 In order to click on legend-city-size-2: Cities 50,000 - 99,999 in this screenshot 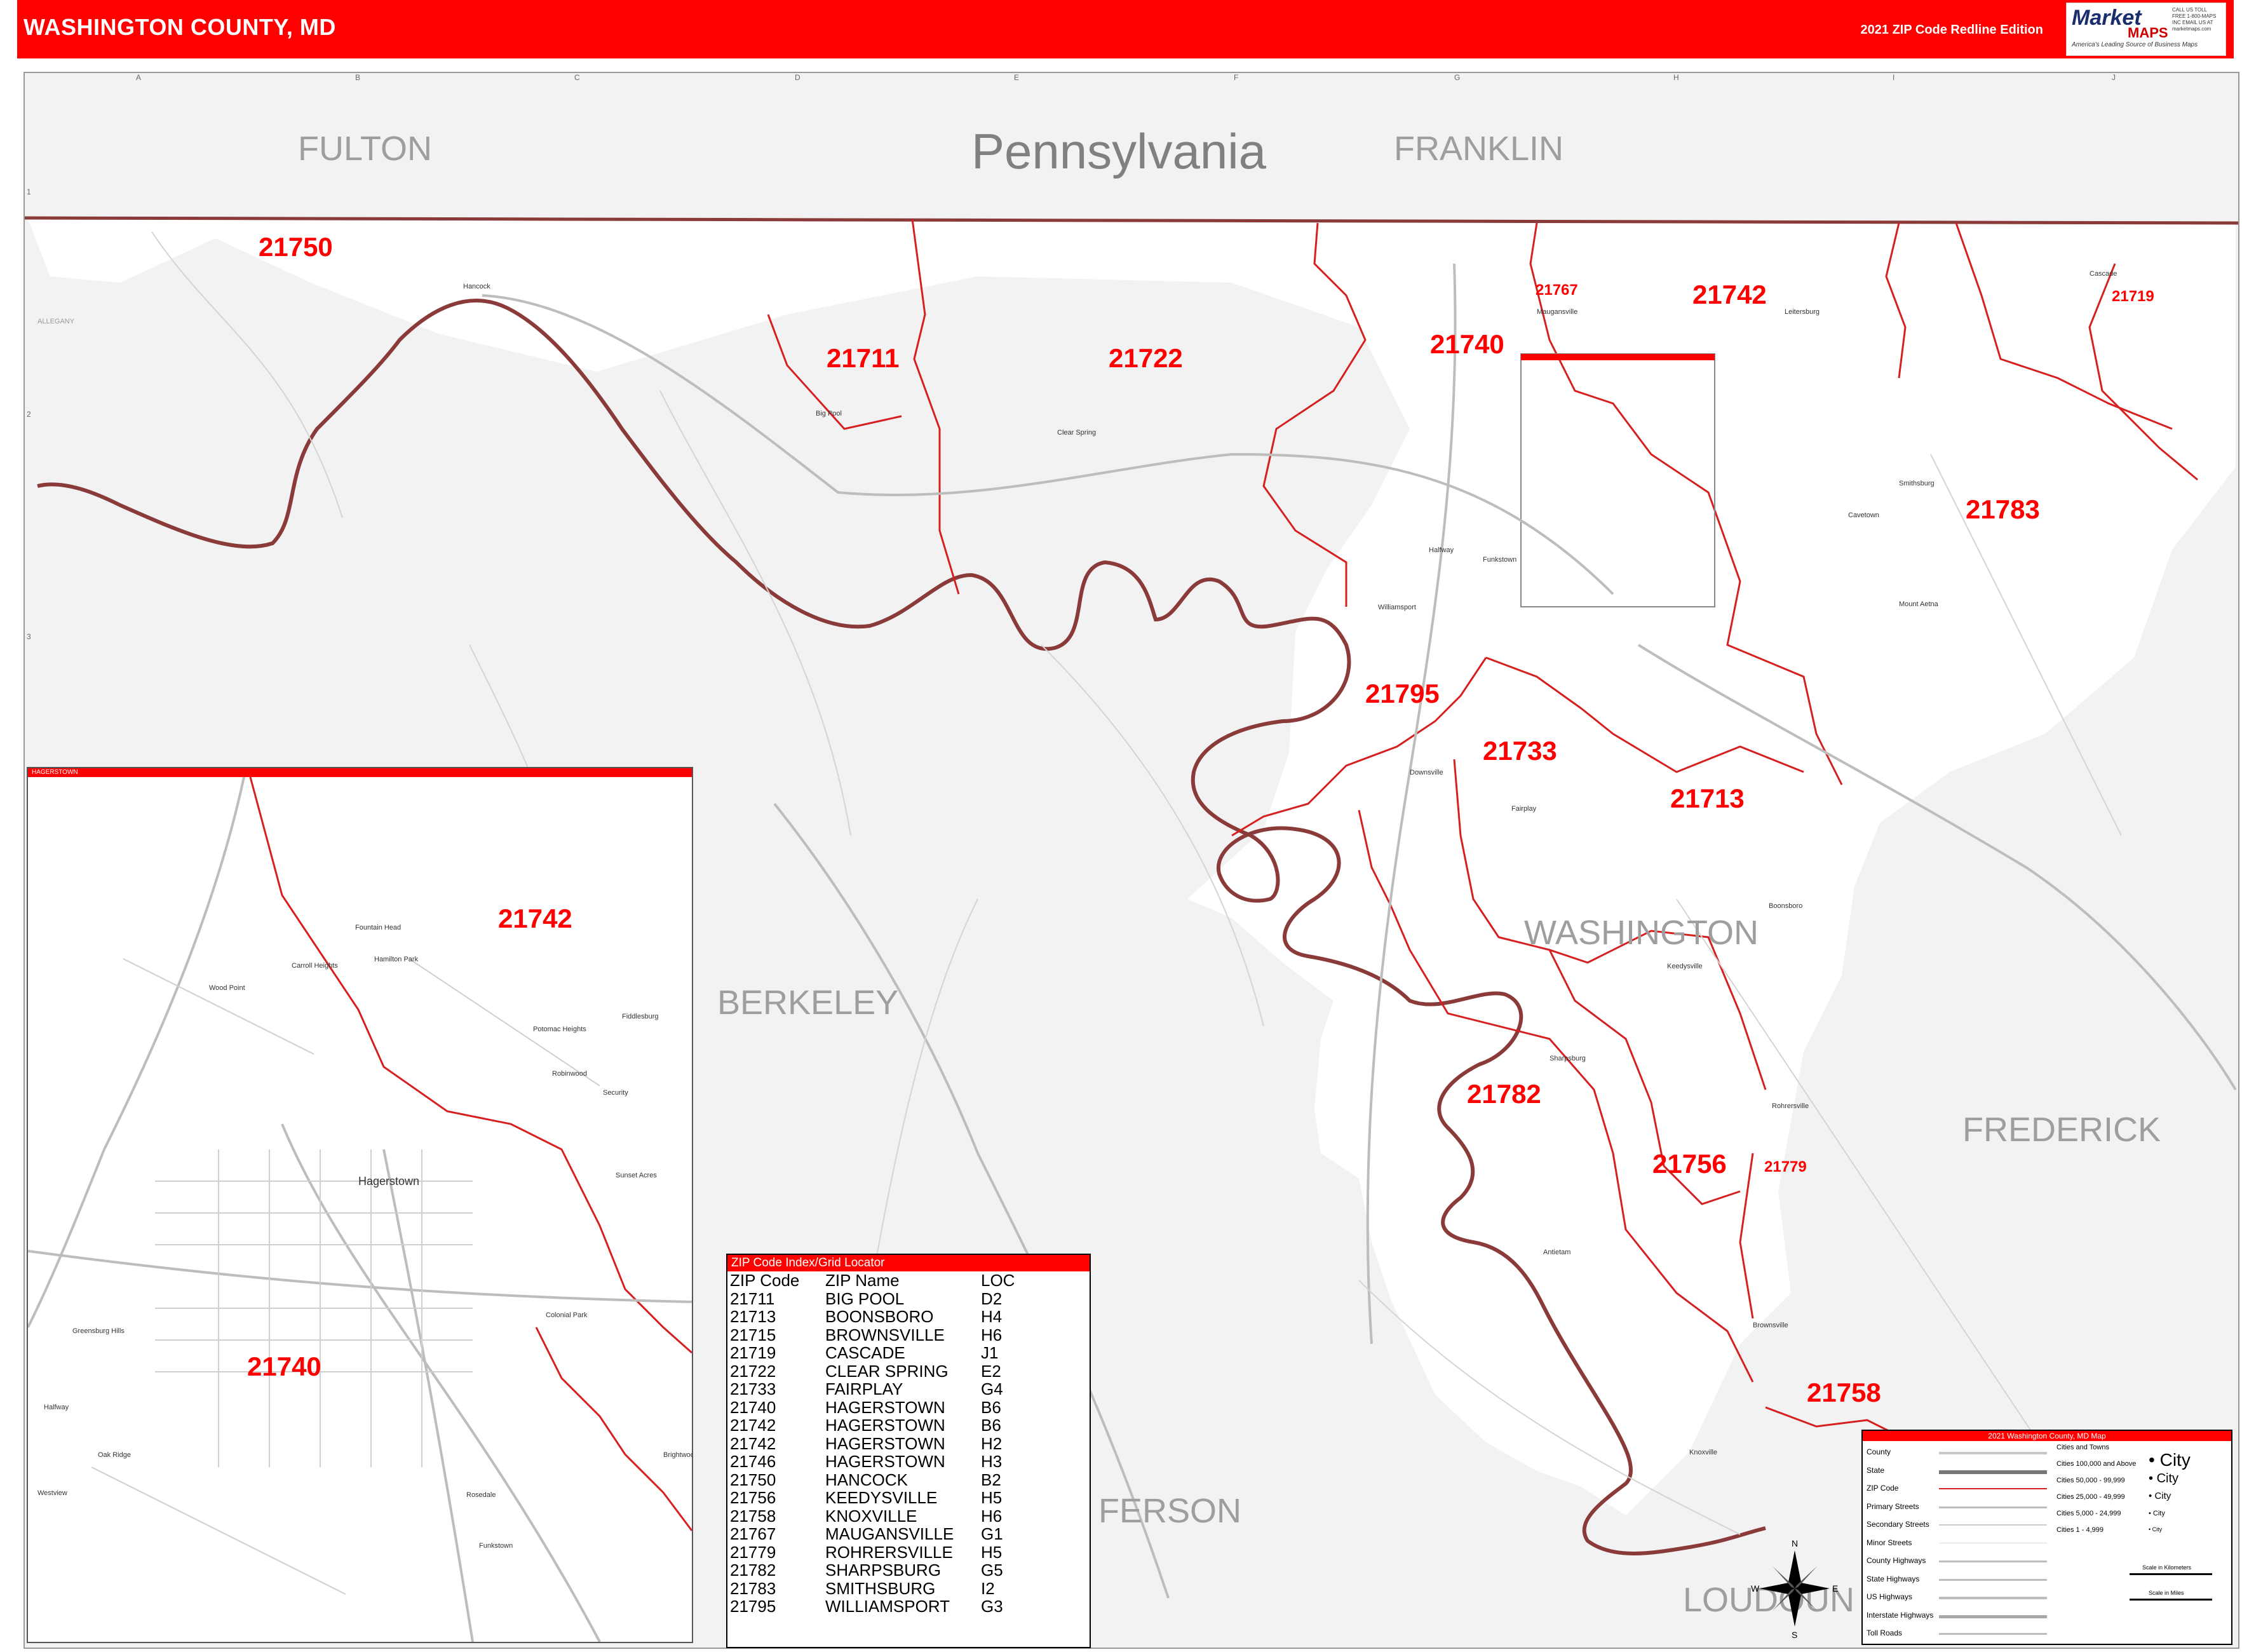, I will do `click(2090, 1481)`.